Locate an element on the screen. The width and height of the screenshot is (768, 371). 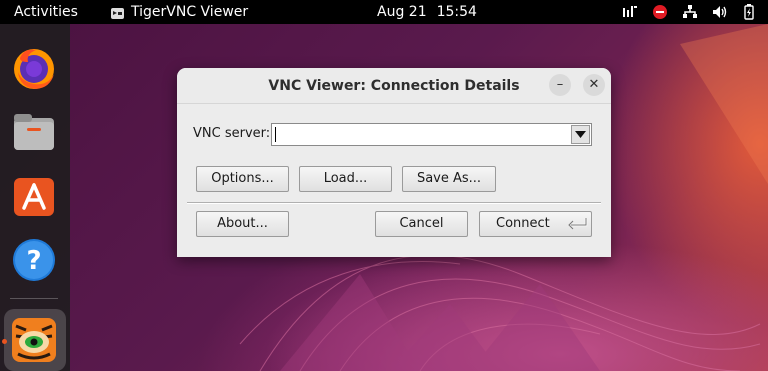
connect-button-label: Connect is located at coordinates (523, 223).